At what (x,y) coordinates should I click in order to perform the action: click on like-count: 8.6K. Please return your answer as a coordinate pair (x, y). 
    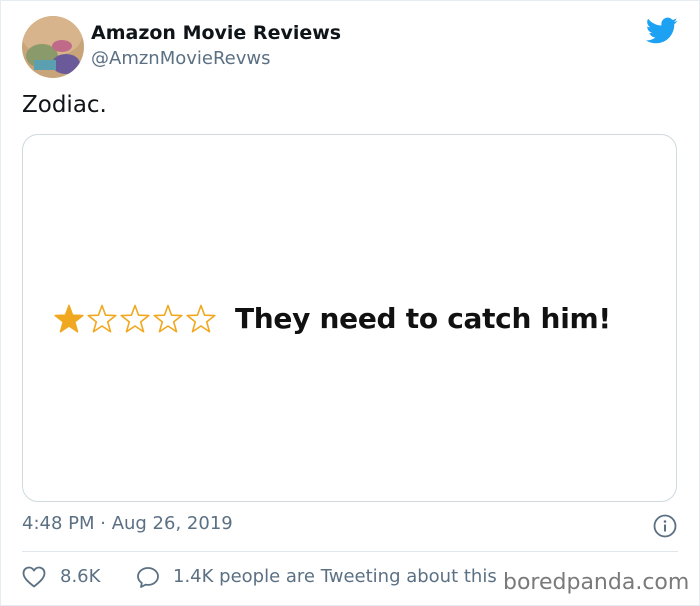
    Looking at the image, I should click on (80, 576).